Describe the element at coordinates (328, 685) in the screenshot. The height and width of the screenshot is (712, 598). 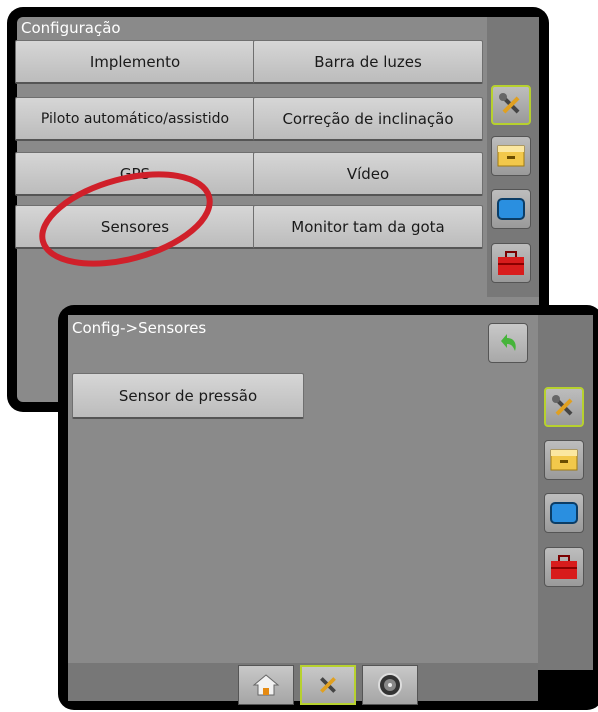
I see `tools-nav-icon` at that location.